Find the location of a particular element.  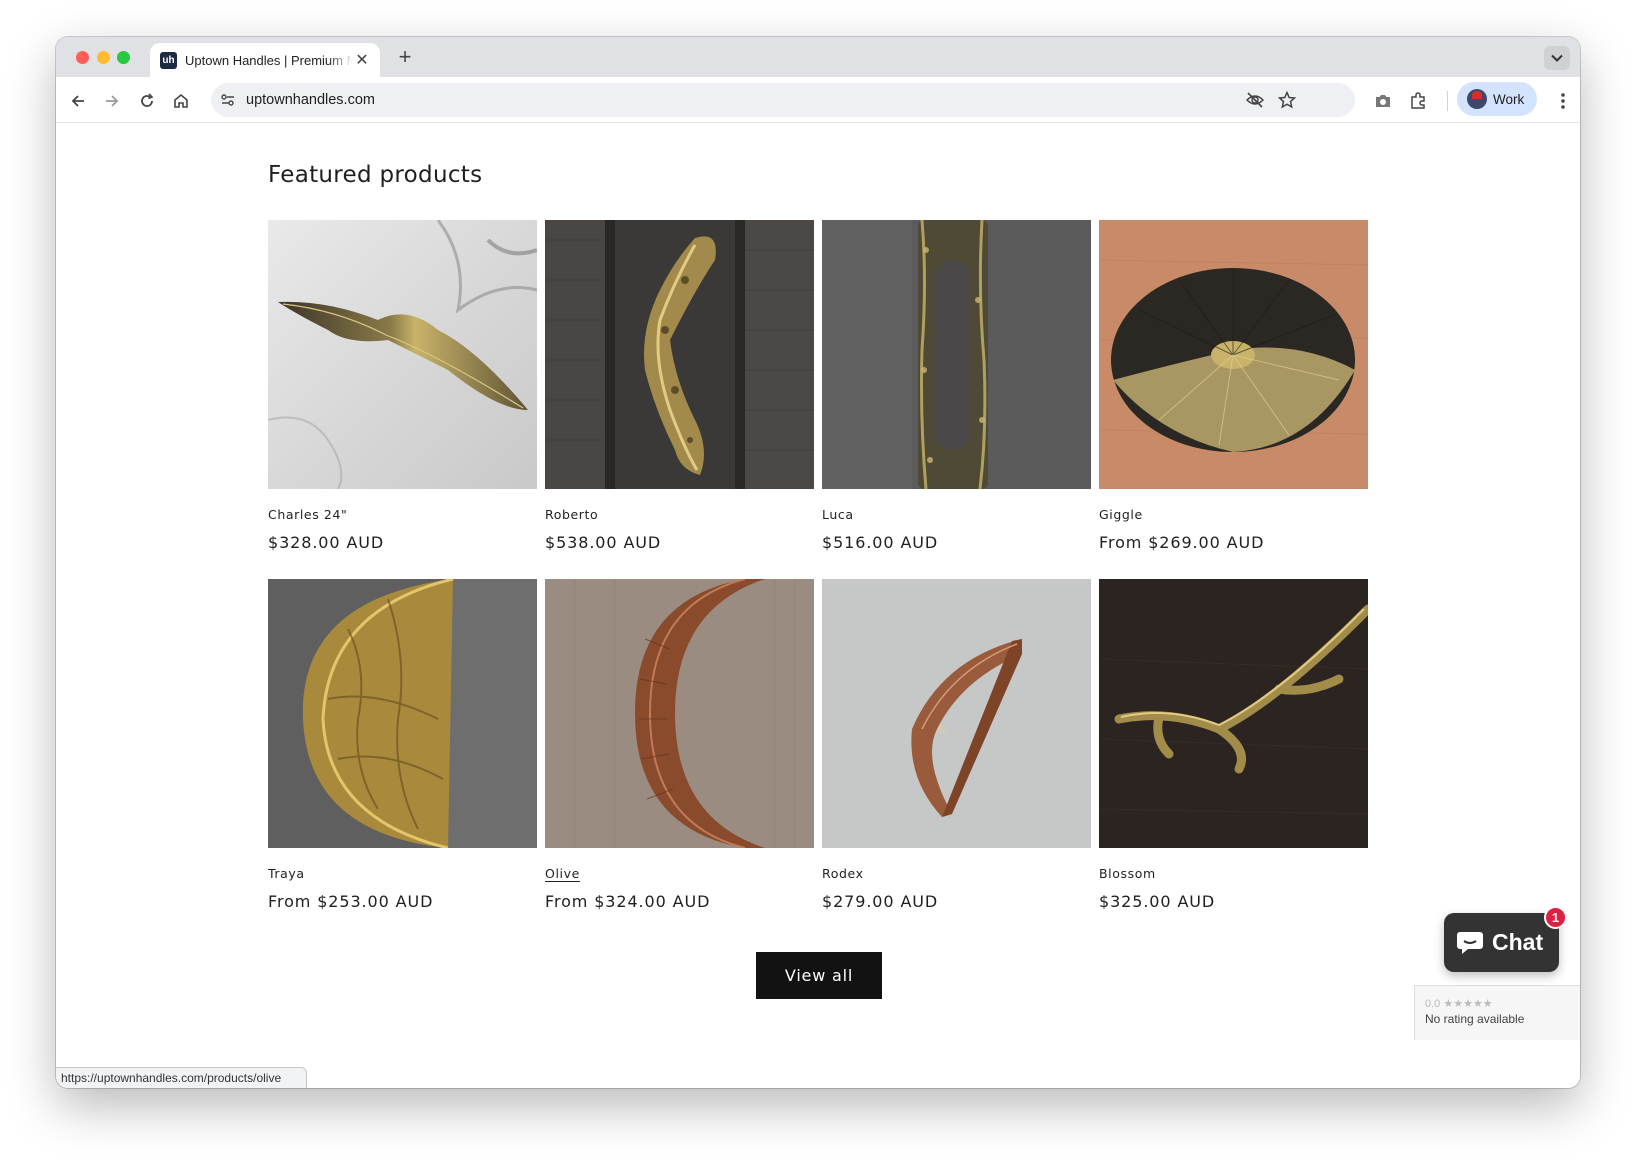

page-title: Featured products is located at coordinates (375, 175).